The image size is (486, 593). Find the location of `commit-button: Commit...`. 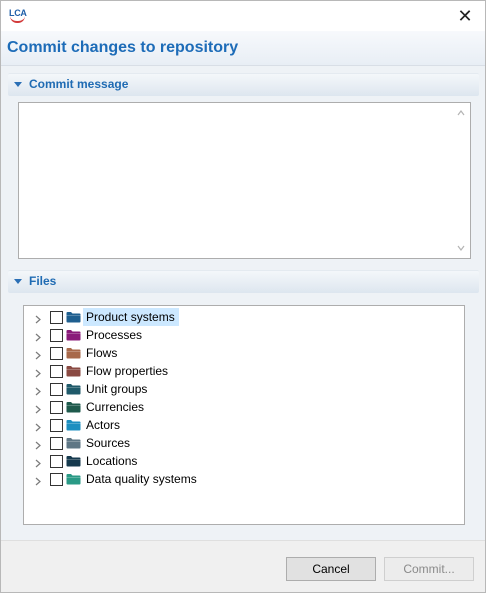

commit-button: Commit... is located at coordinates (429, 569).